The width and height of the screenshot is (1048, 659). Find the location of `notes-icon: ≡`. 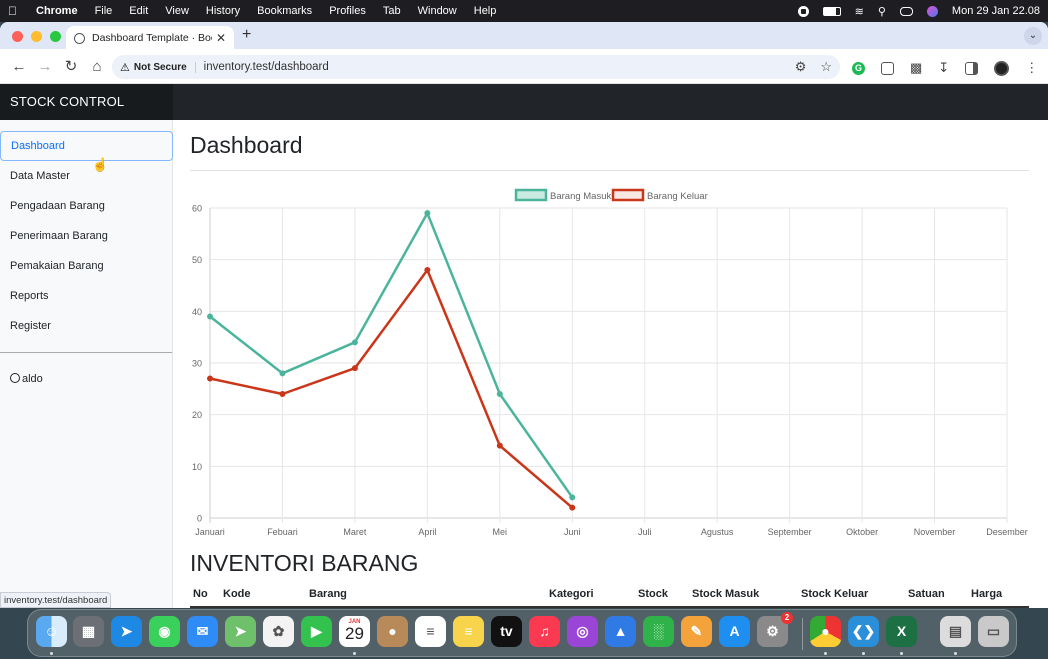

notes-icon: ≡ is located at coordinates (468, 631).